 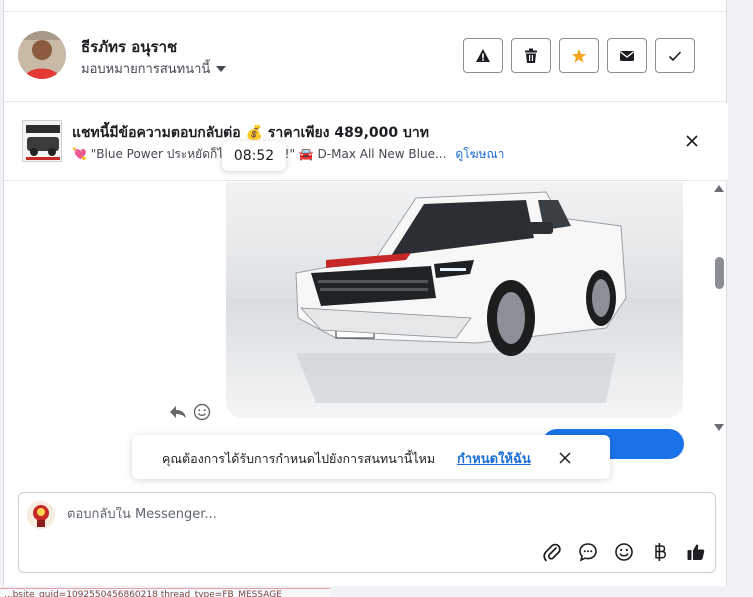 I want to click on scroll-down-arrow, so click(x=719, y=427).